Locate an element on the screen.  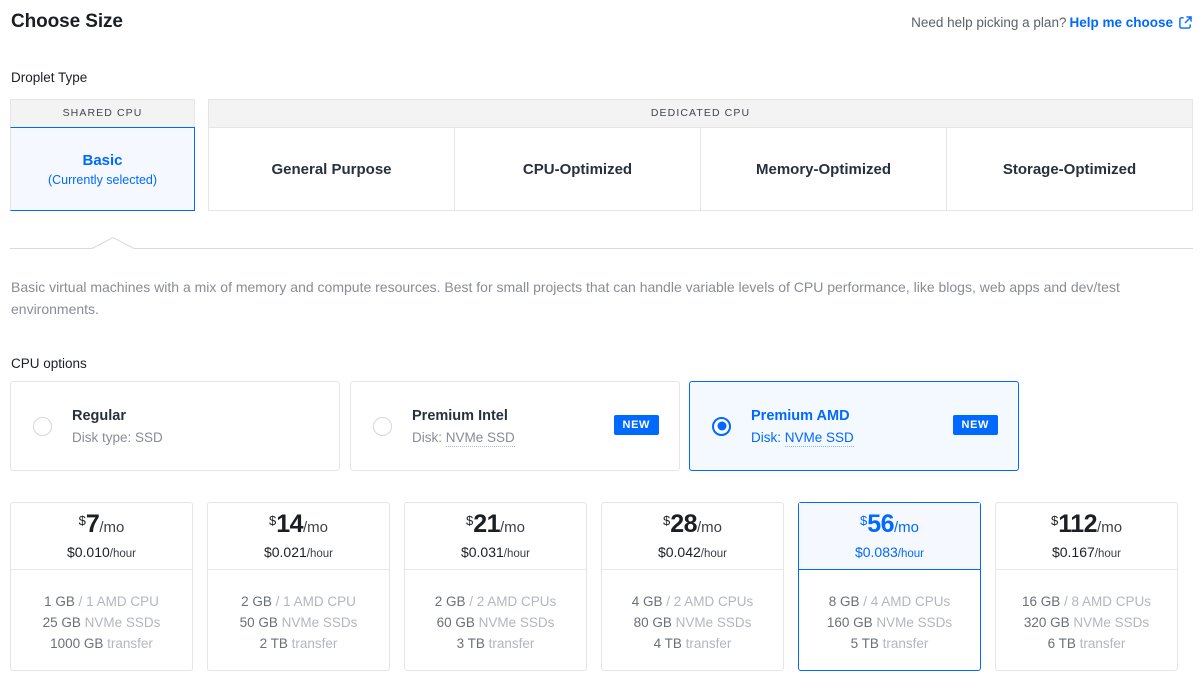
plan-card-price: $7/mo $0.010/hour is located at coordinates (101, 536).